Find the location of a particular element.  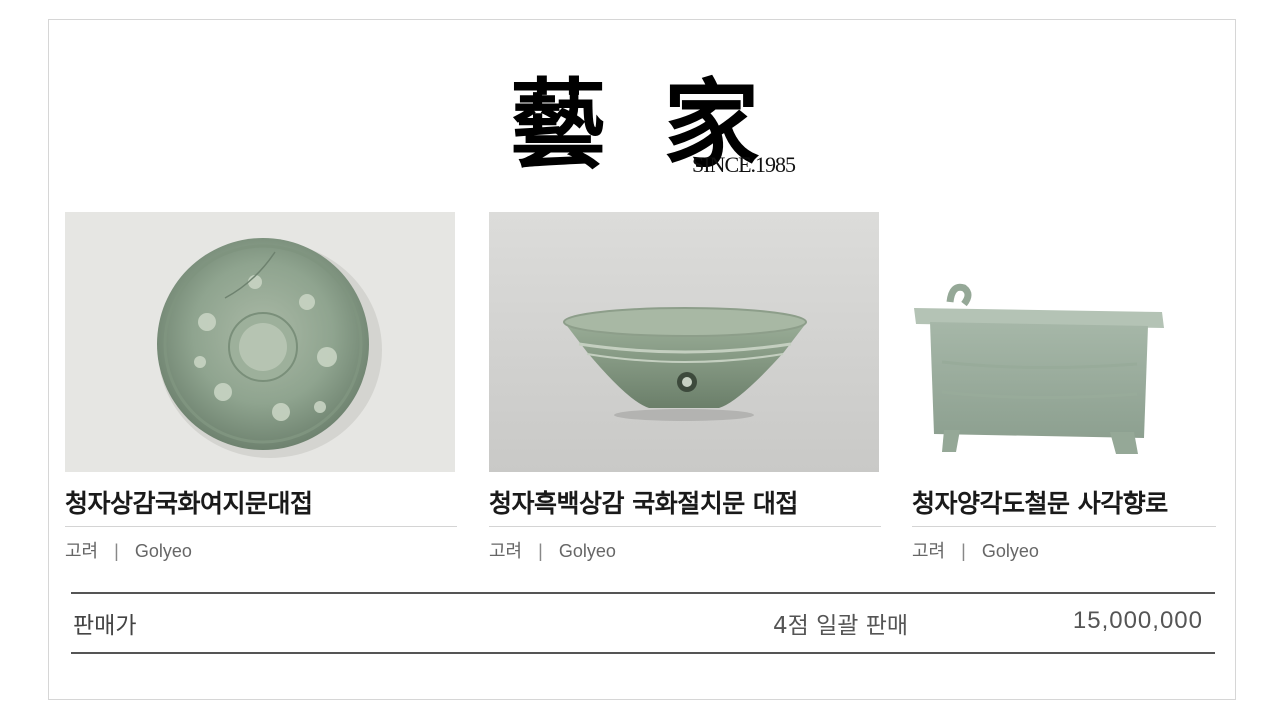

brand-since: SINCE.1985 is located at coordinates (744, 164).